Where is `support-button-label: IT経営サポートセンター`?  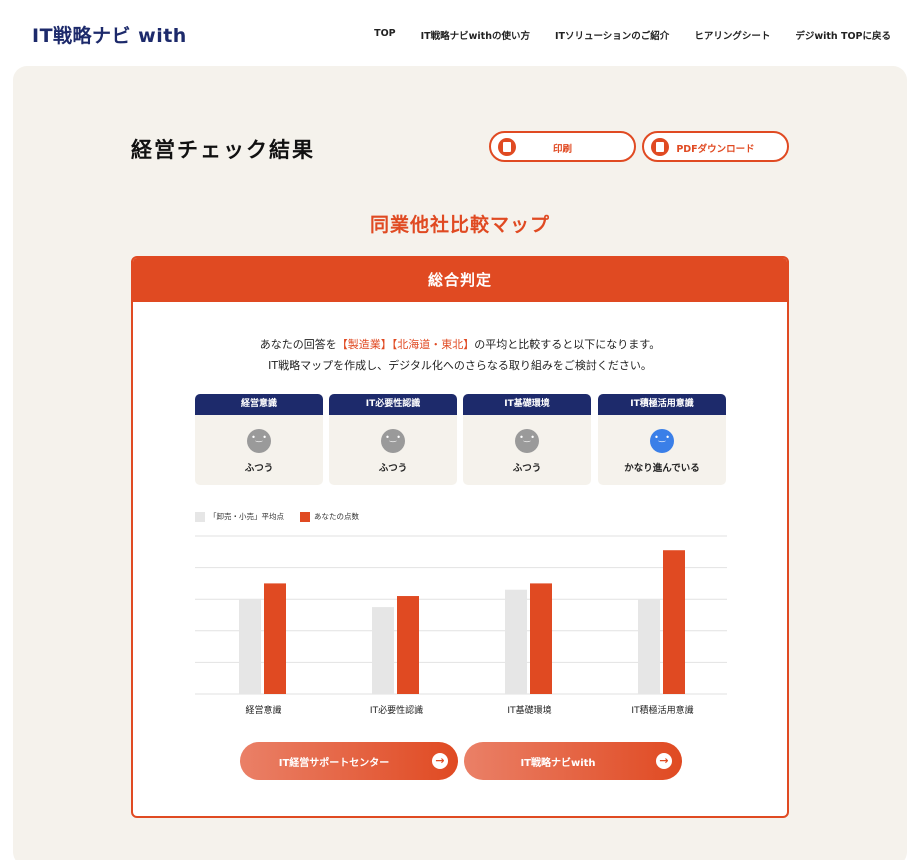 support-button-label: IT経営サポートセンター is located at coordinates (334, 763).